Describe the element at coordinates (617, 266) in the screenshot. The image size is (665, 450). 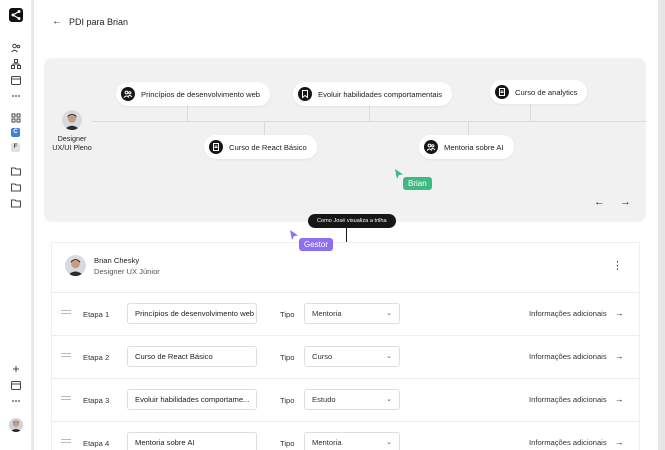
I see `more-vertical-icon: ⋮` at that location.